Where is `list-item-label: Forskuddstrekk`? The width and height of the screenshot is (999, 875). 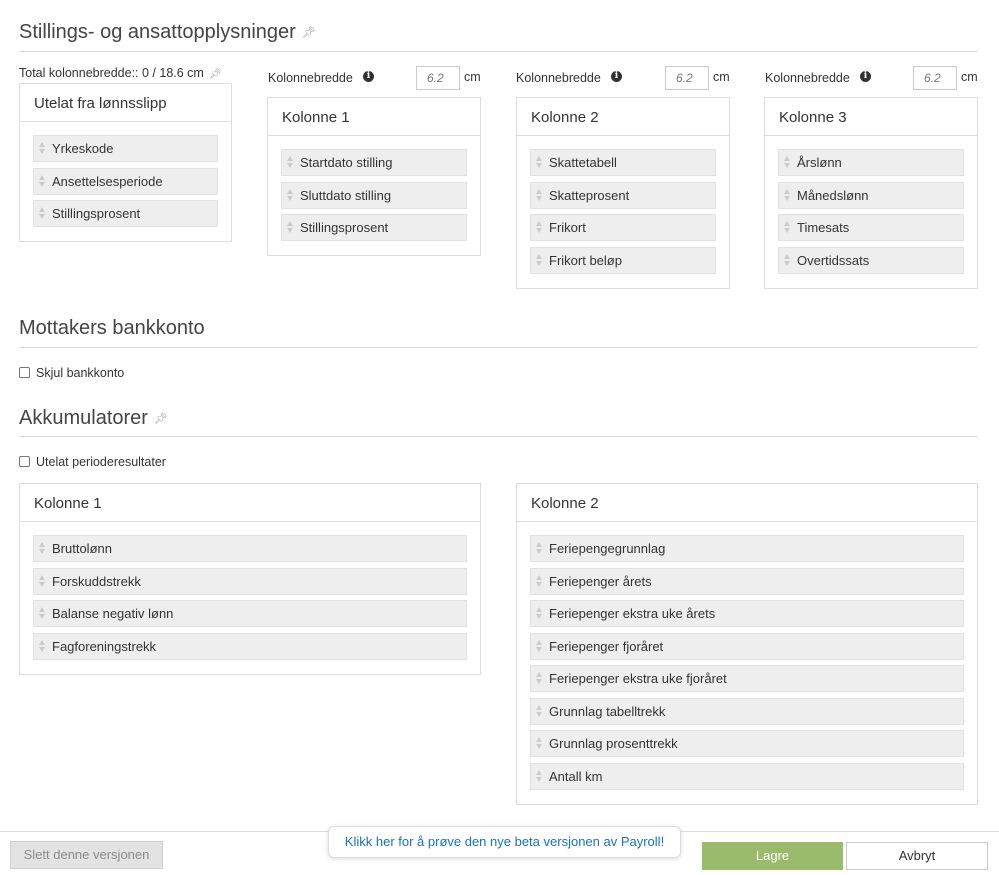
list-item-label: Forskuddstrekk is located at coordinates (96, 581).